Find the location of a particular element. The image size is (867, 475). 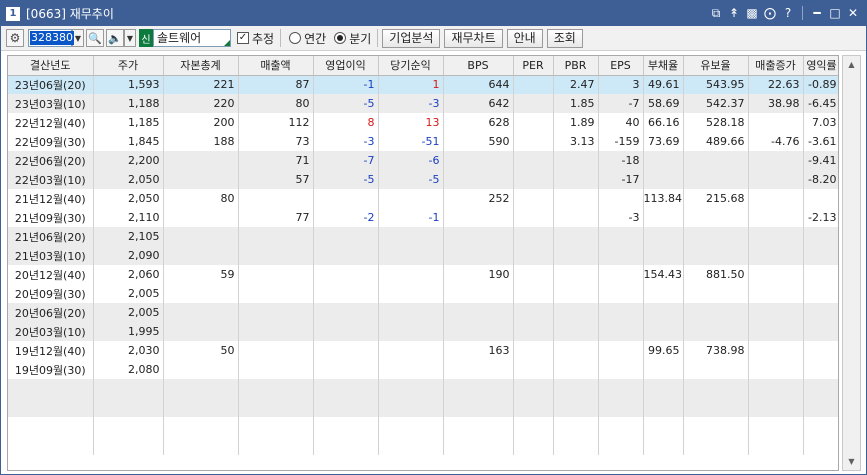

minimize-icon: ━ is located at coordinates (817, 13).